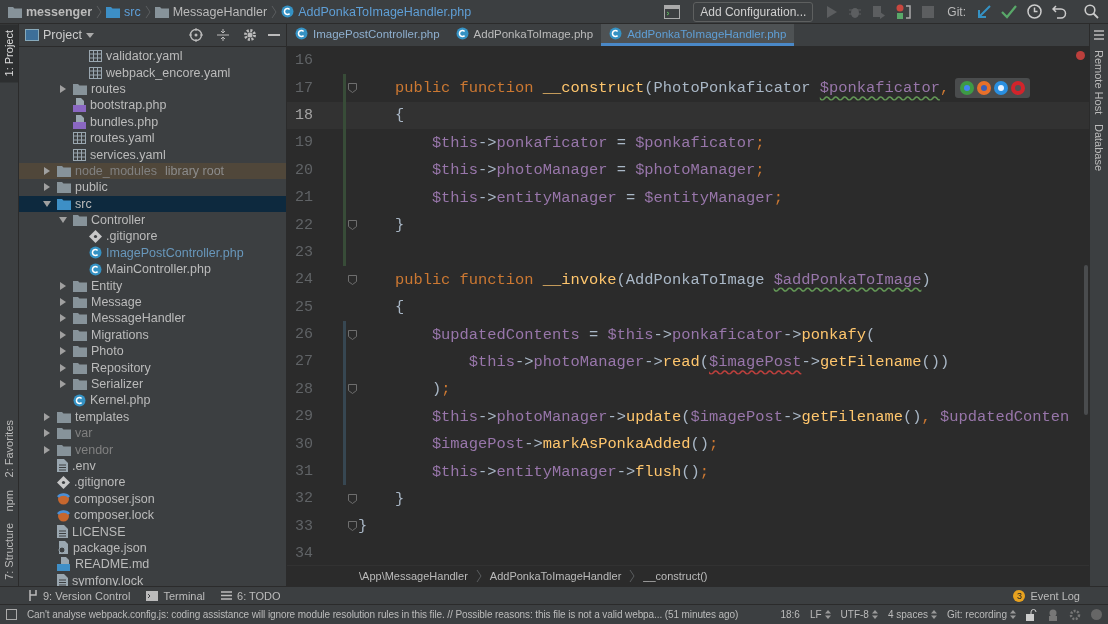 This screenshot has height=624, width=1108. Describe the element at coordinates (859, 614) in the screenshot. I see `status-item: UTF-8` at that location.